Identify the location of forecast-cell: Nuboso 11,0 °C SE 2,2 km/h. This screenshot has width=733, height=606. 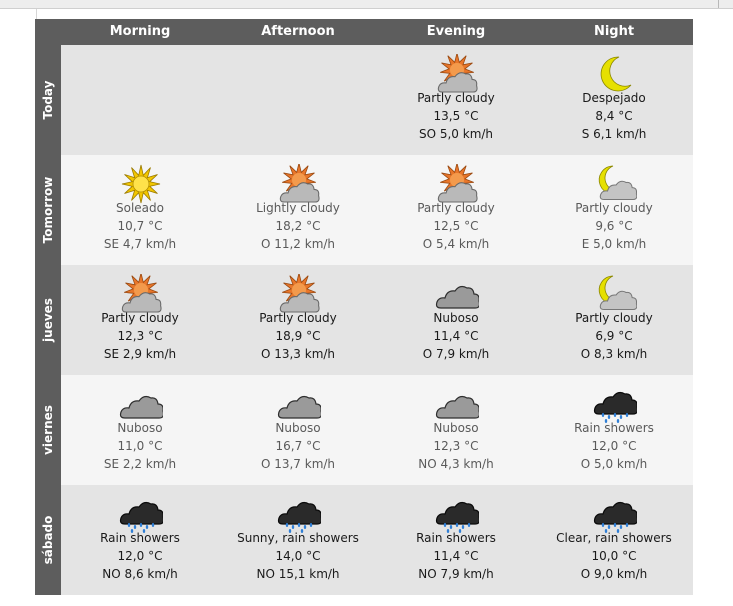
(140, 430).